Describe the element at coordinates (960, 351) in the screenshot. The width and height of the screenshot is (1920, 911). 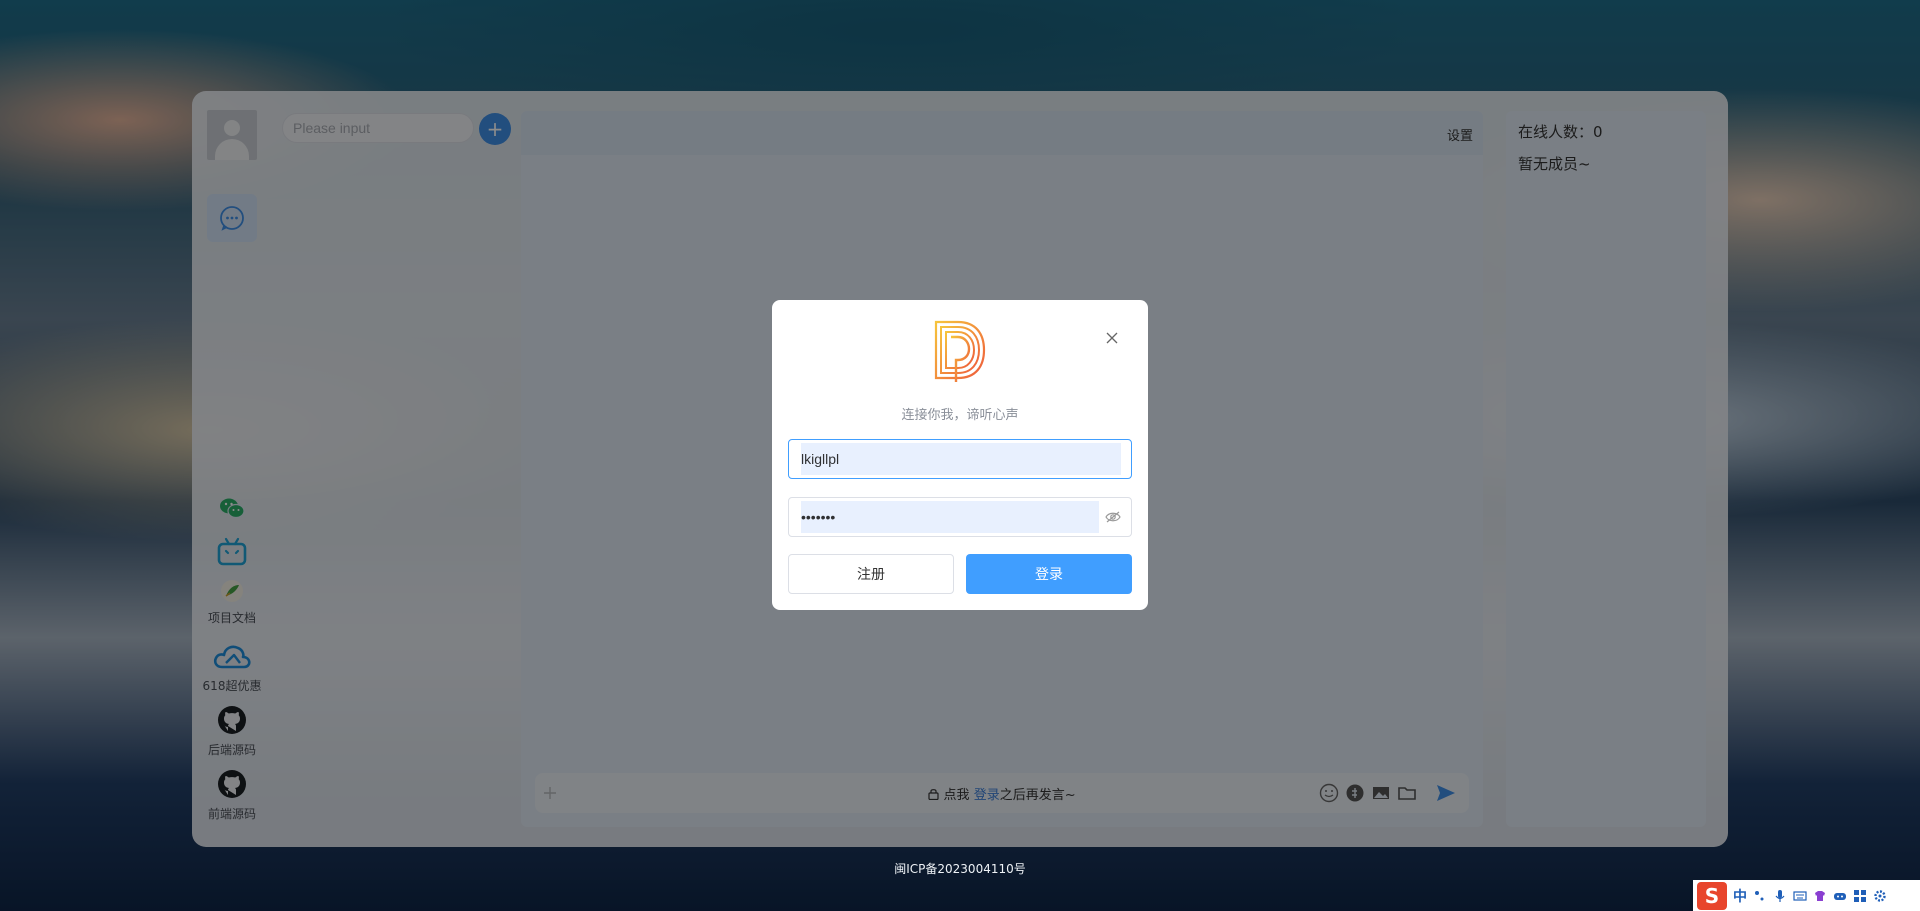
I see `app-logo-icon` at that location.